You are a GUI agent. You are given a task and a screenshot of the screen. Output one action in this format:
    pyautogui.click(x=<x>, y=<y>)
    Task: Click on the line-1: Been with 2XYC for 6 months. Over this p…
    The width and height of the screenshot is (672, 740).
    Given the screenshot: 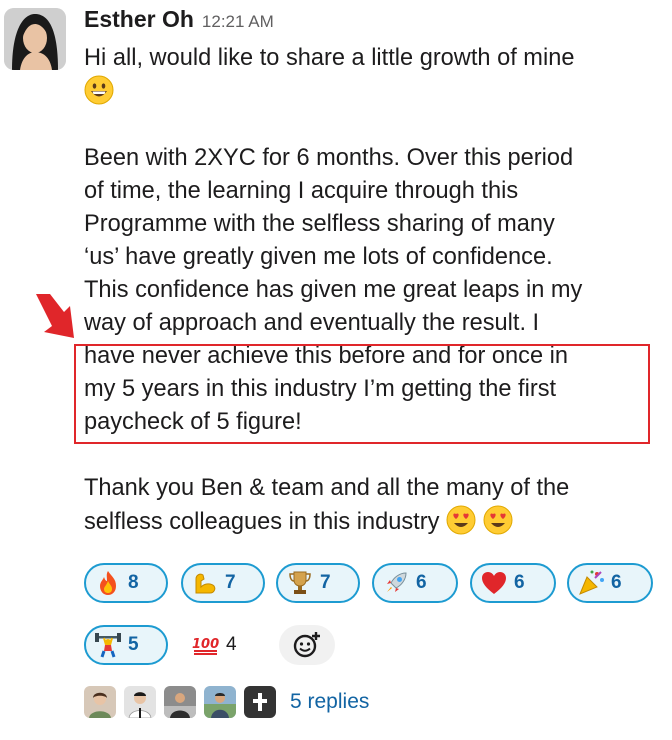 What is the action you would take?
    pyautogui.click(x=329, y=158)
    